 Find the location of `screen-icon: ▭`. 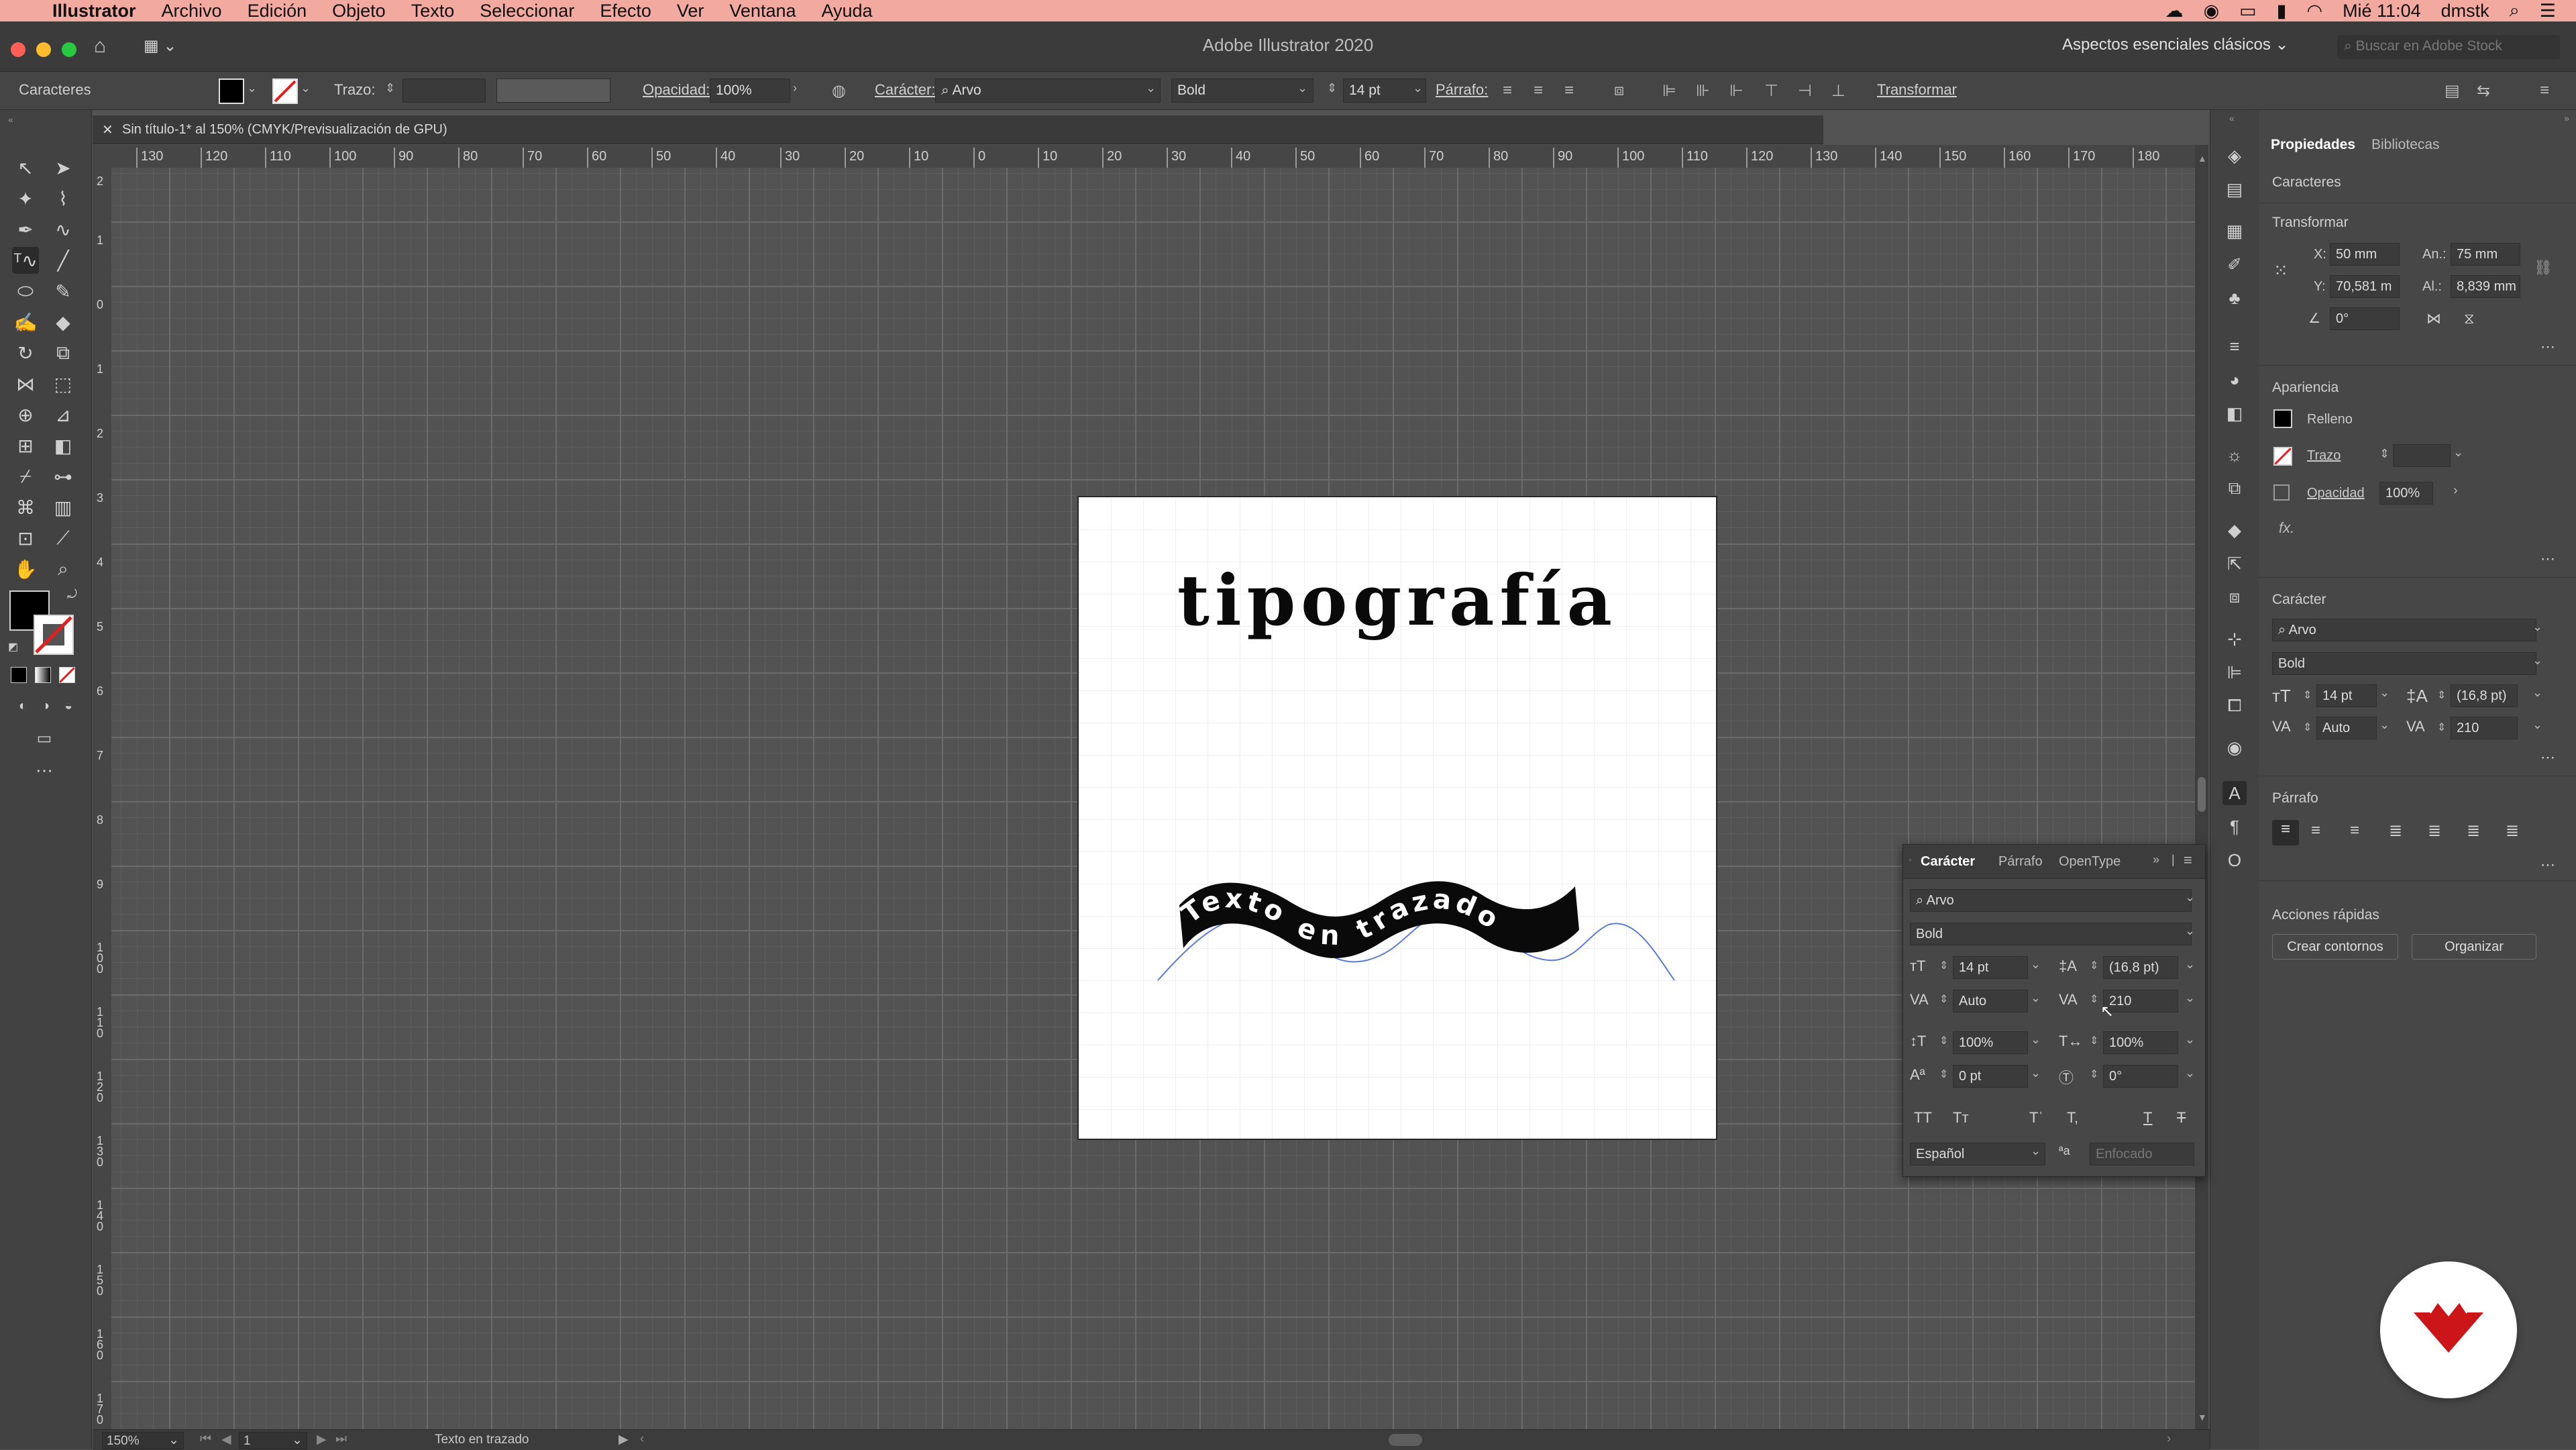

screen-icon: ▭ is located at coordinates (2248, 11).